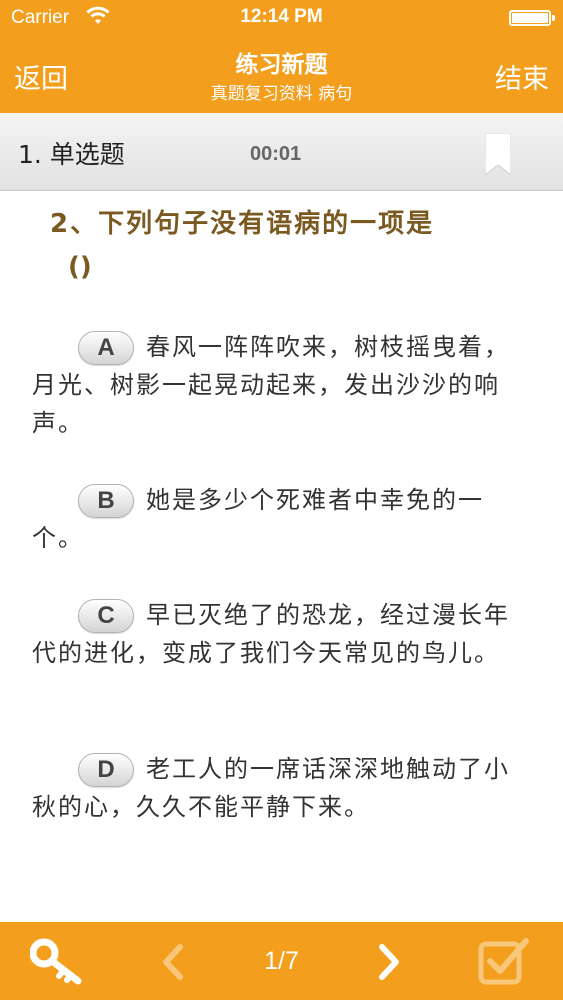 The height and width of the screenshot is (1000, 563). What do you see at coordinates (106, 348) in the screenshot?
I see `option-letter-badge: A` at bounding box center [106, 348].